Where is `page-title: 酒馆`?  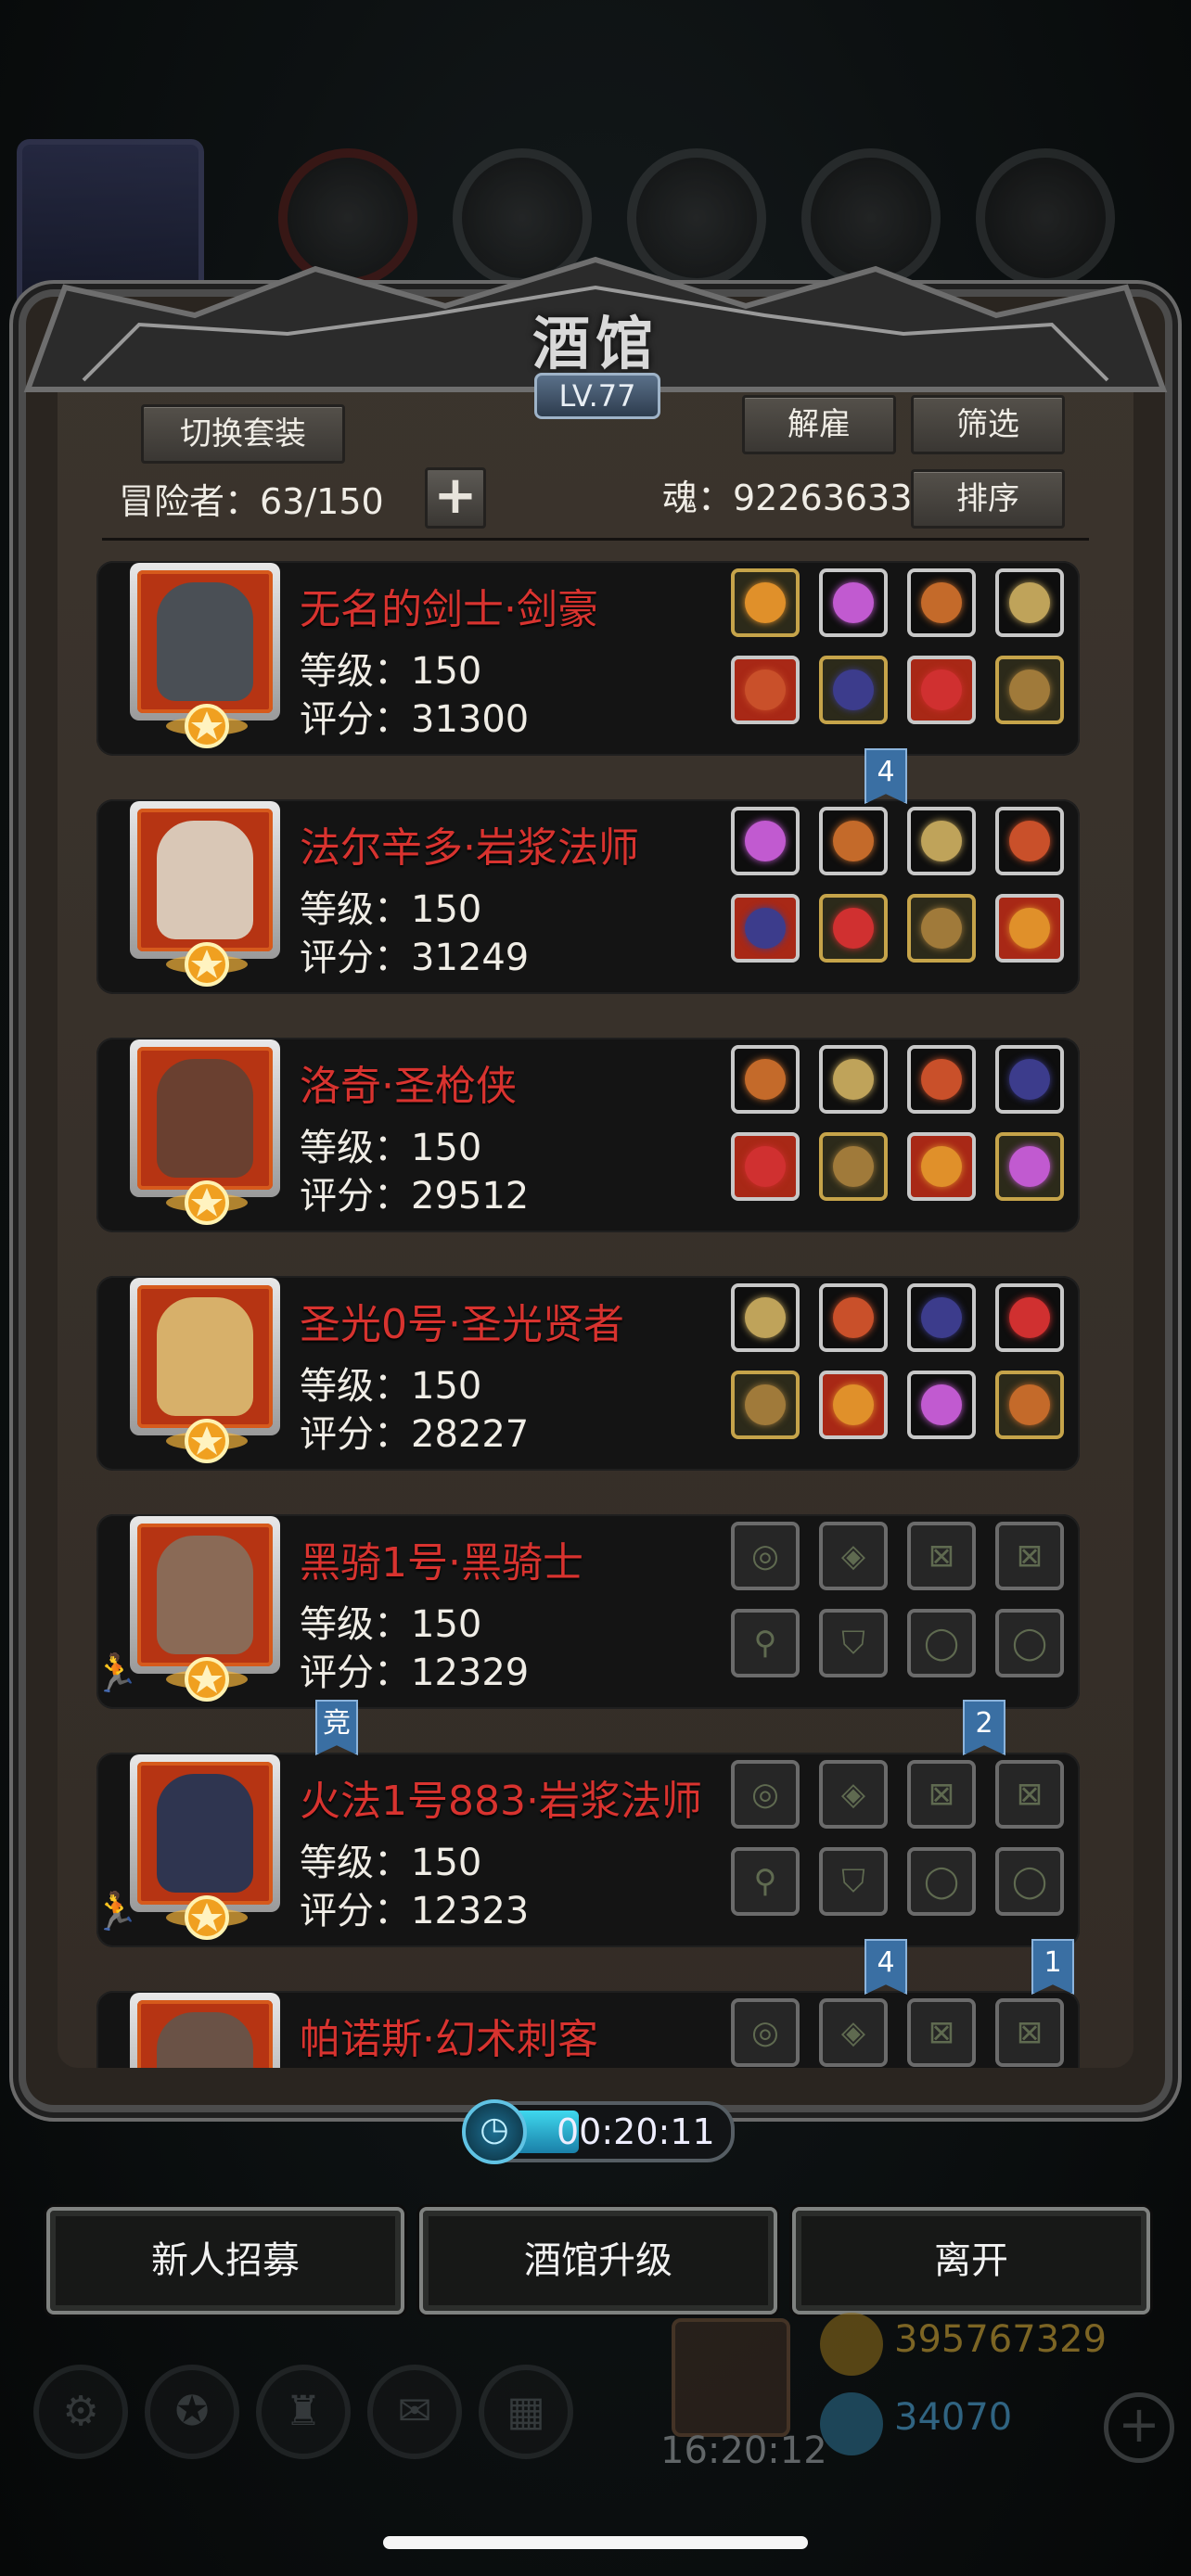
page-title: 酒馆 is located at coordinates (595, 343).